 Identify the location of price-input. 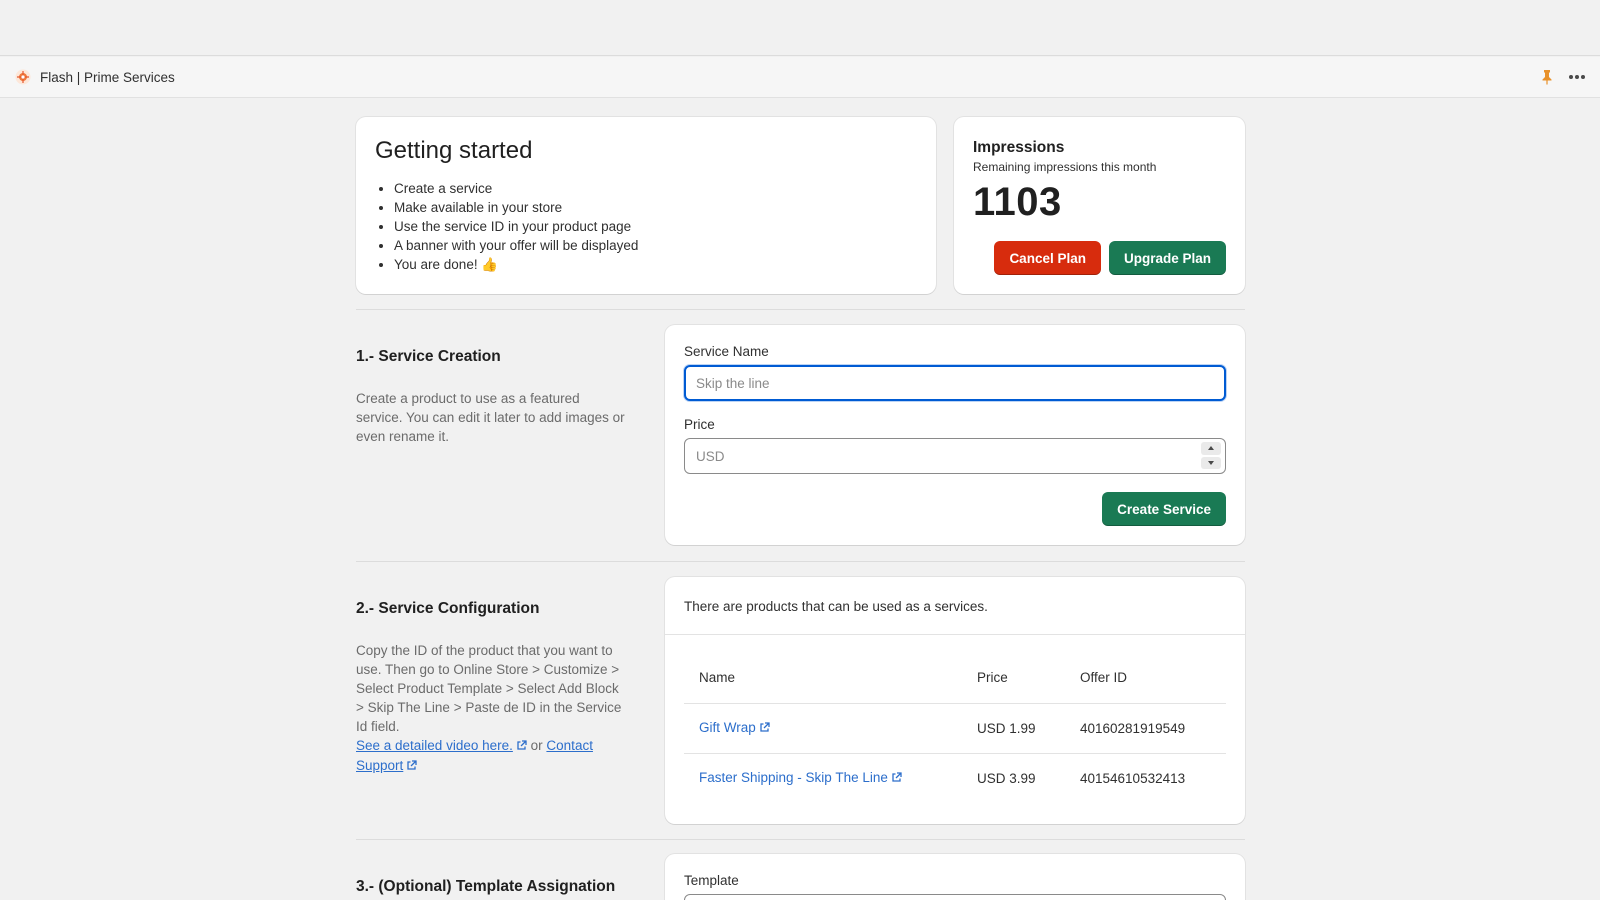
(955, 456).